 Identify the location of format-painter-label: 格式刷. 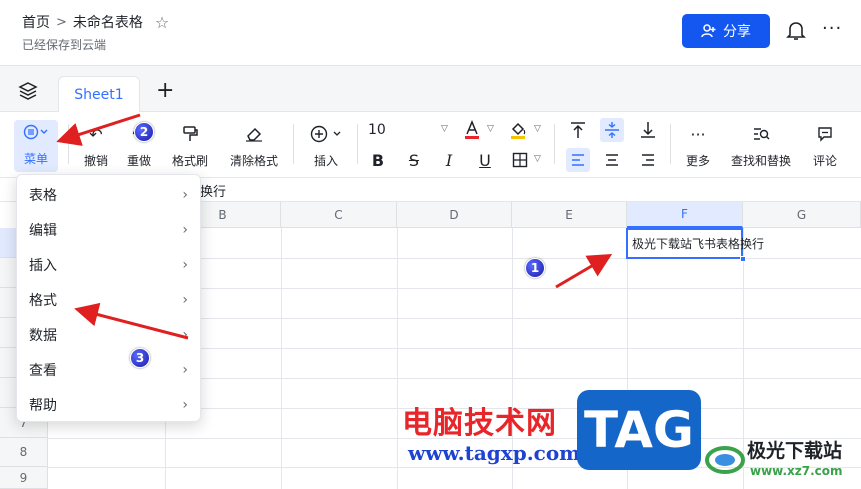
(189, 161).